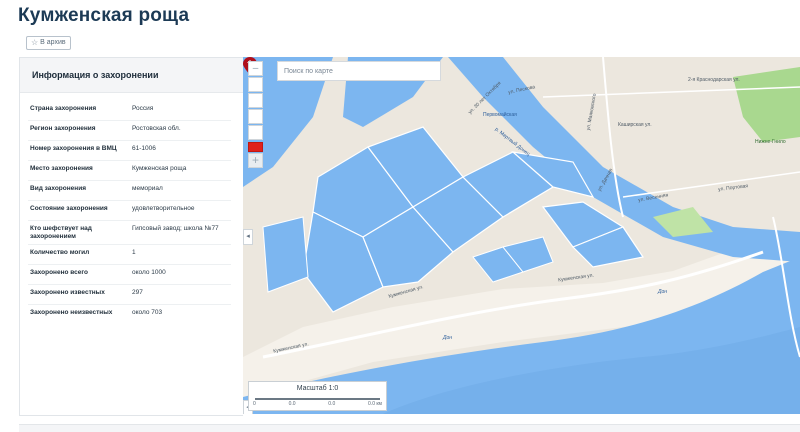  I want to click on page-title: Кумженская роща, so click(104, 15).